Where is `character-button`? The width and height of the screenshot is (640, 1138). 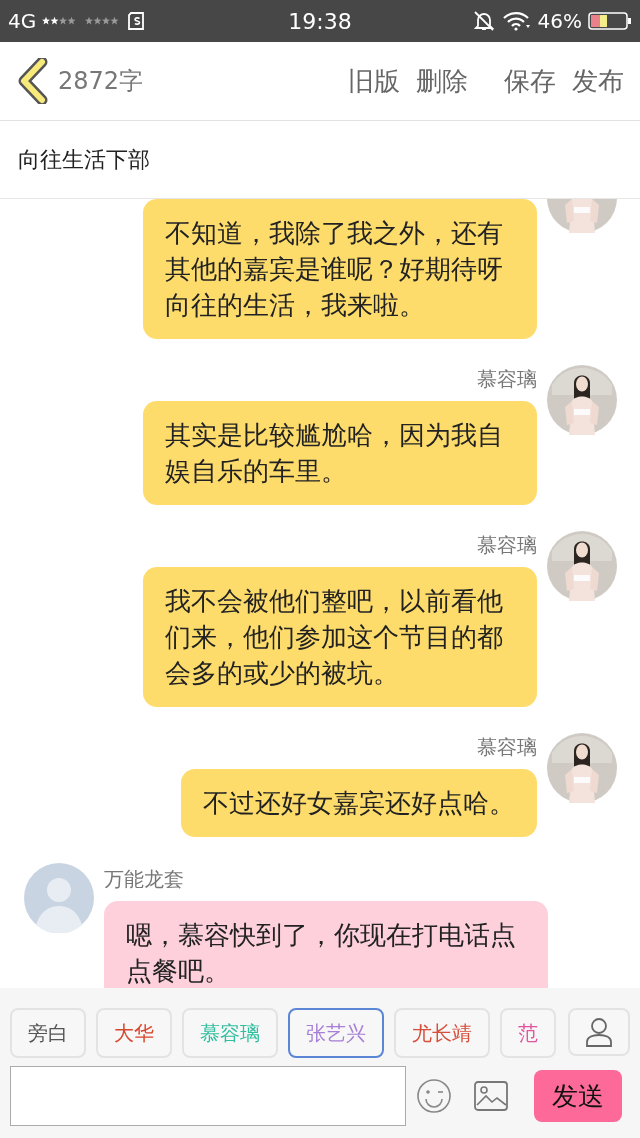 character-button is located at coordinates (599, 1032).